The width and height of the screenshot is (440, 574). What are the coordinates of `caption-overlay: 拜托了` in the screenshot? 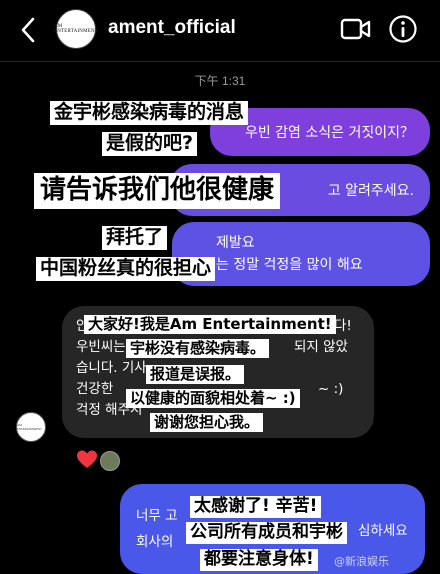 It's located at (135, 238).